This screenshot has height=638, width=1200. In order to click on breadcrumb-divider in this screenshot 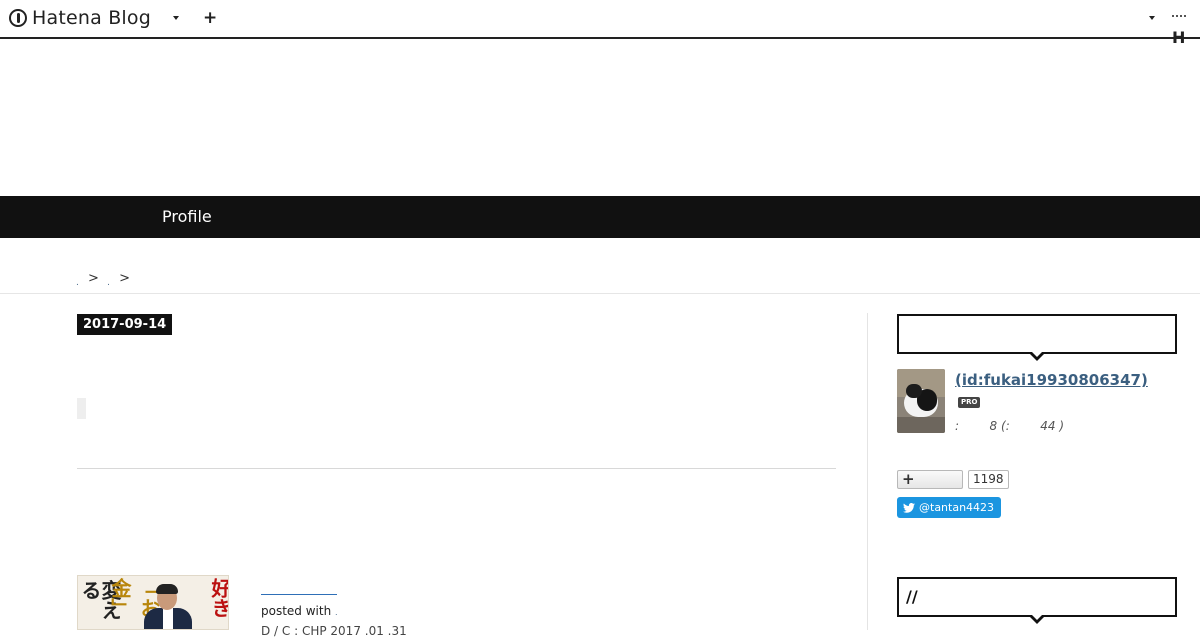, I will do `click(600, 293)`.